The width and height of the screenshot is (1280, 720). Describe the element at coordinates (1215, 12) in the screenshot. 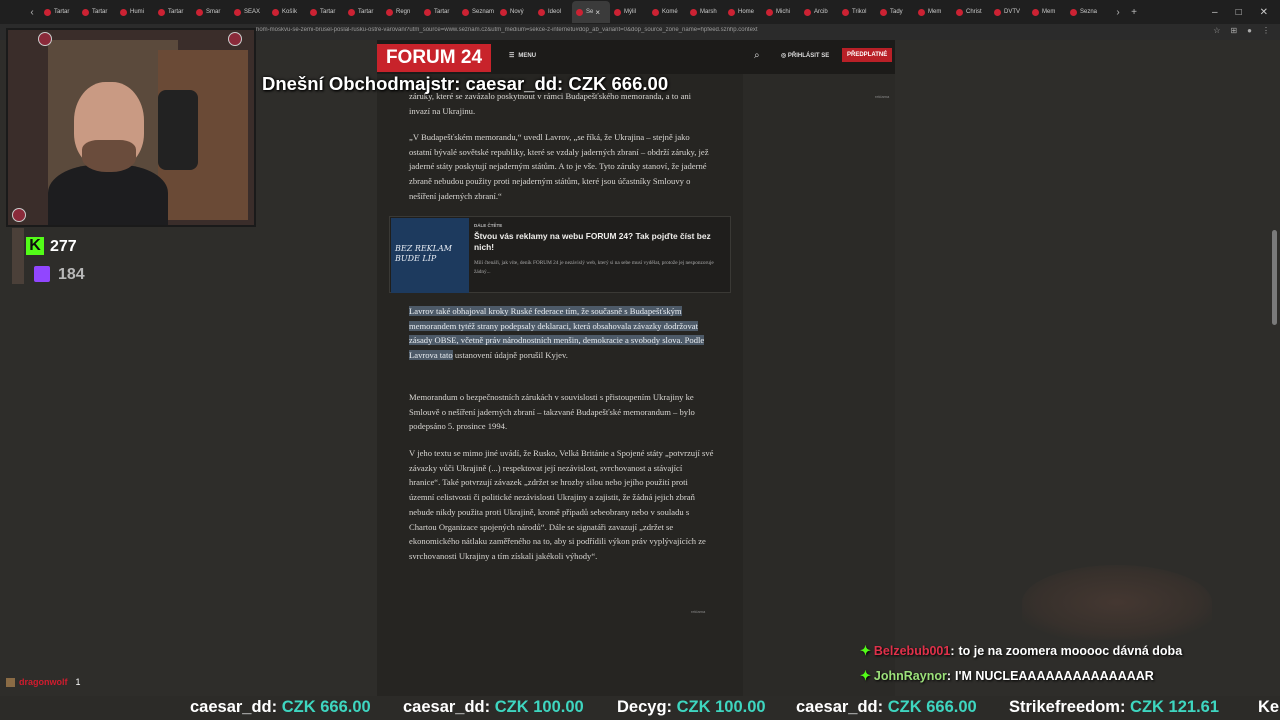

I see `minimize-icon: –` at that location.